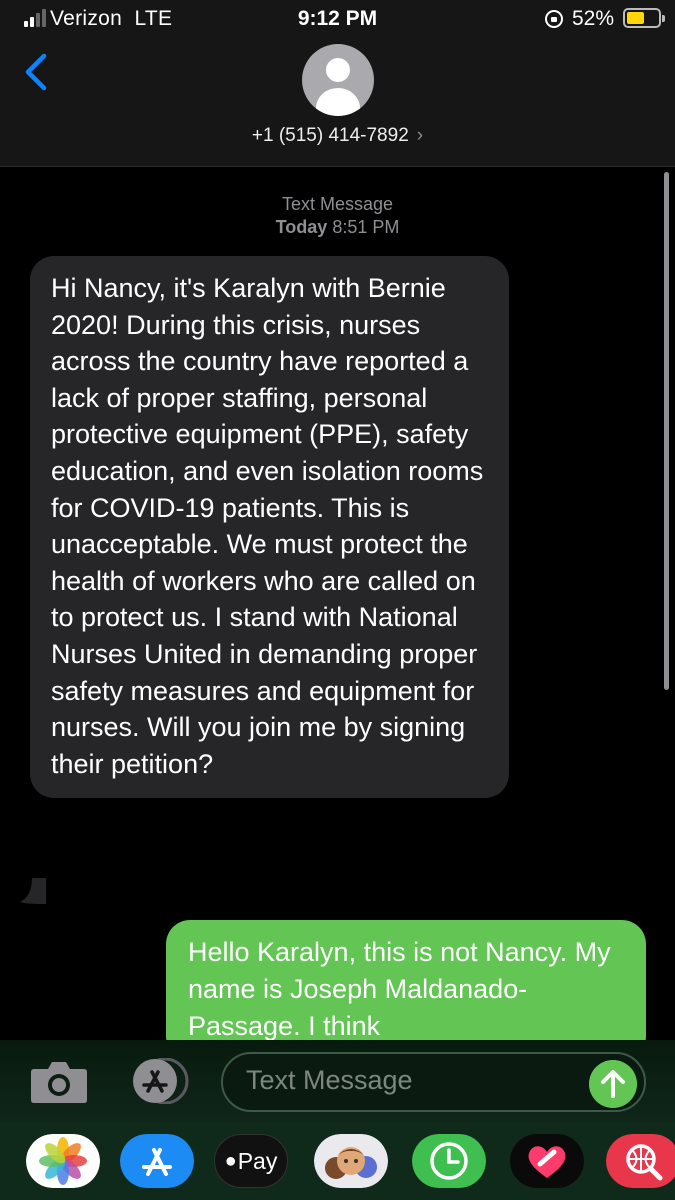 The width and height of the screenshot is (675, 1200). Describe the element at coordinates (547, 1161) in the screenshot. I see `heart-icon` at that location.